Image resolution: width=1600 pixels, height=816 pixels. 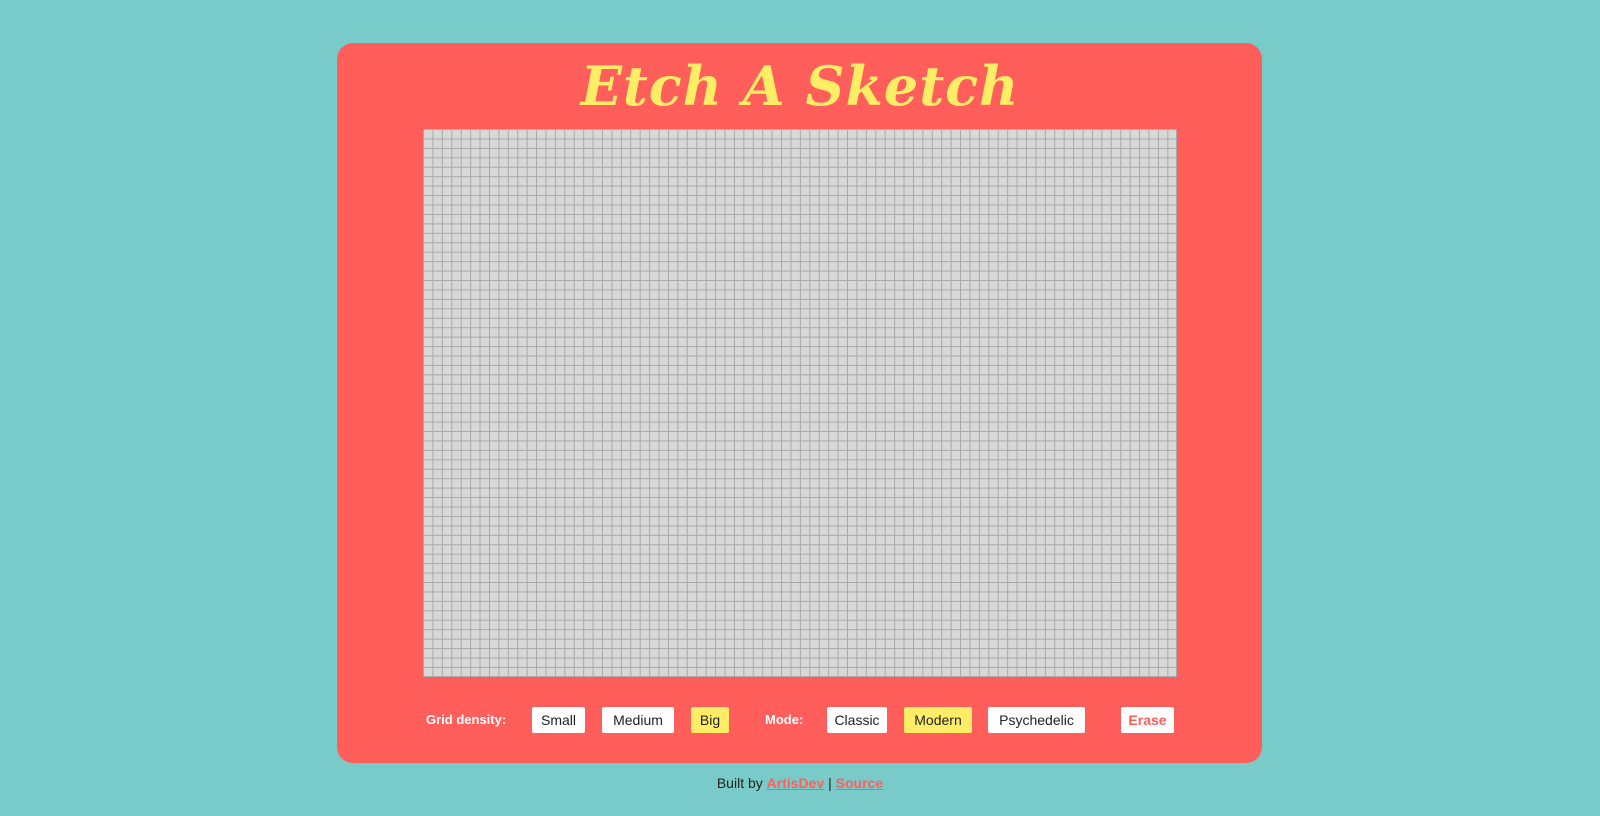 I want to click on mode-modern-button: Modern, so click(x=938, y=720).